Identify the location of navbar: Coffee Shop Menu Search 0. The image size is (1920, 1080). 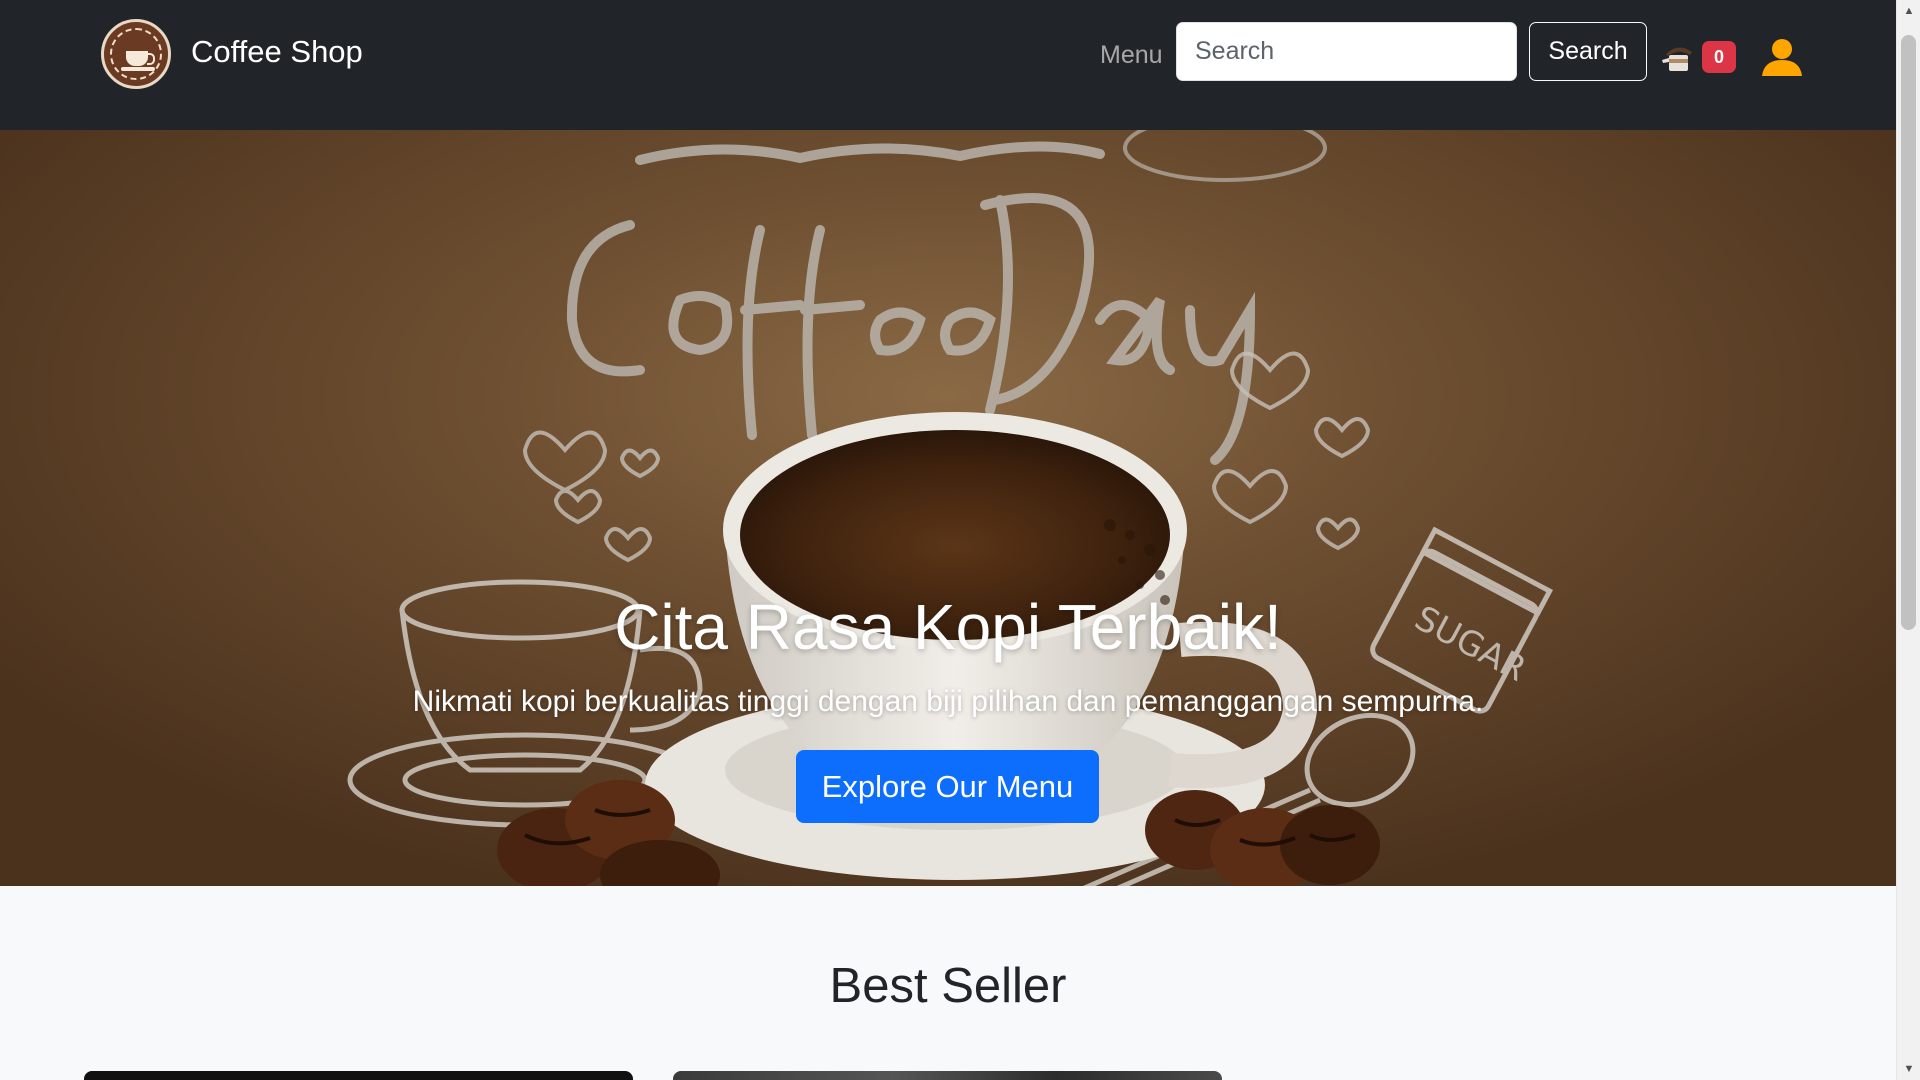
(948, 65).